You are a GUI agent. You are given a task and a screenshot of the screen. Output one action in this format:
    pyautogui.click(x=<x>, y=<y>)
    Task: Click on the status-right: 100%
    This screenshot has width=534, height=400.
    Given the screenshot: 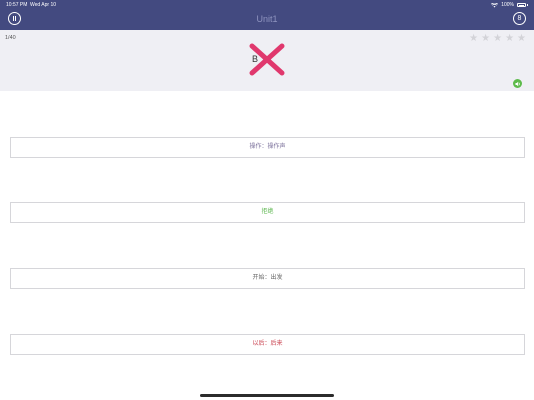 What is the action you would take?
    pyautogui.click(x=509, y=5)
    